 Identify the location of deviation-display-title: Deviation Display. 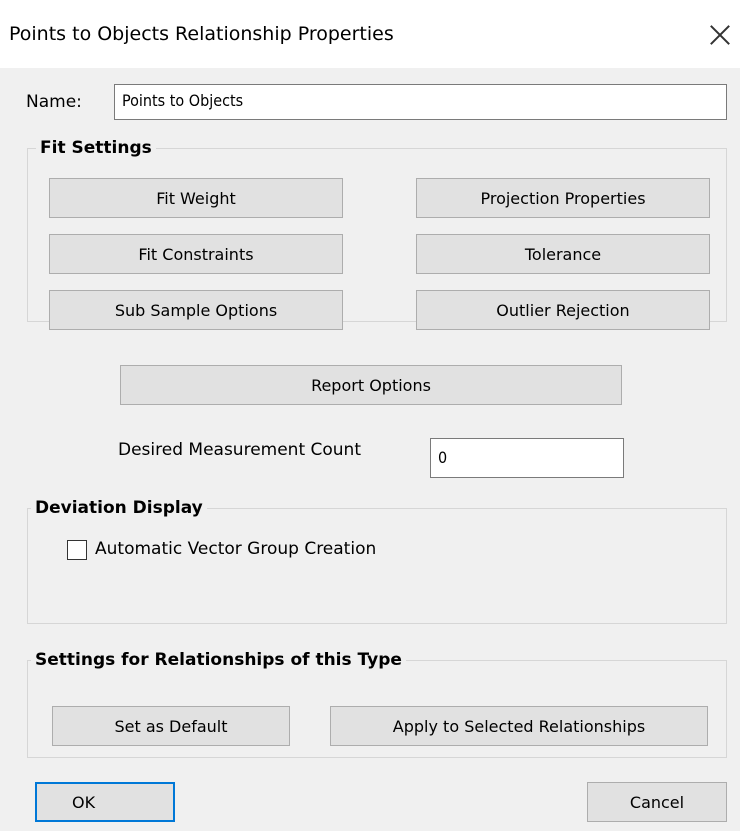
(119, 508).